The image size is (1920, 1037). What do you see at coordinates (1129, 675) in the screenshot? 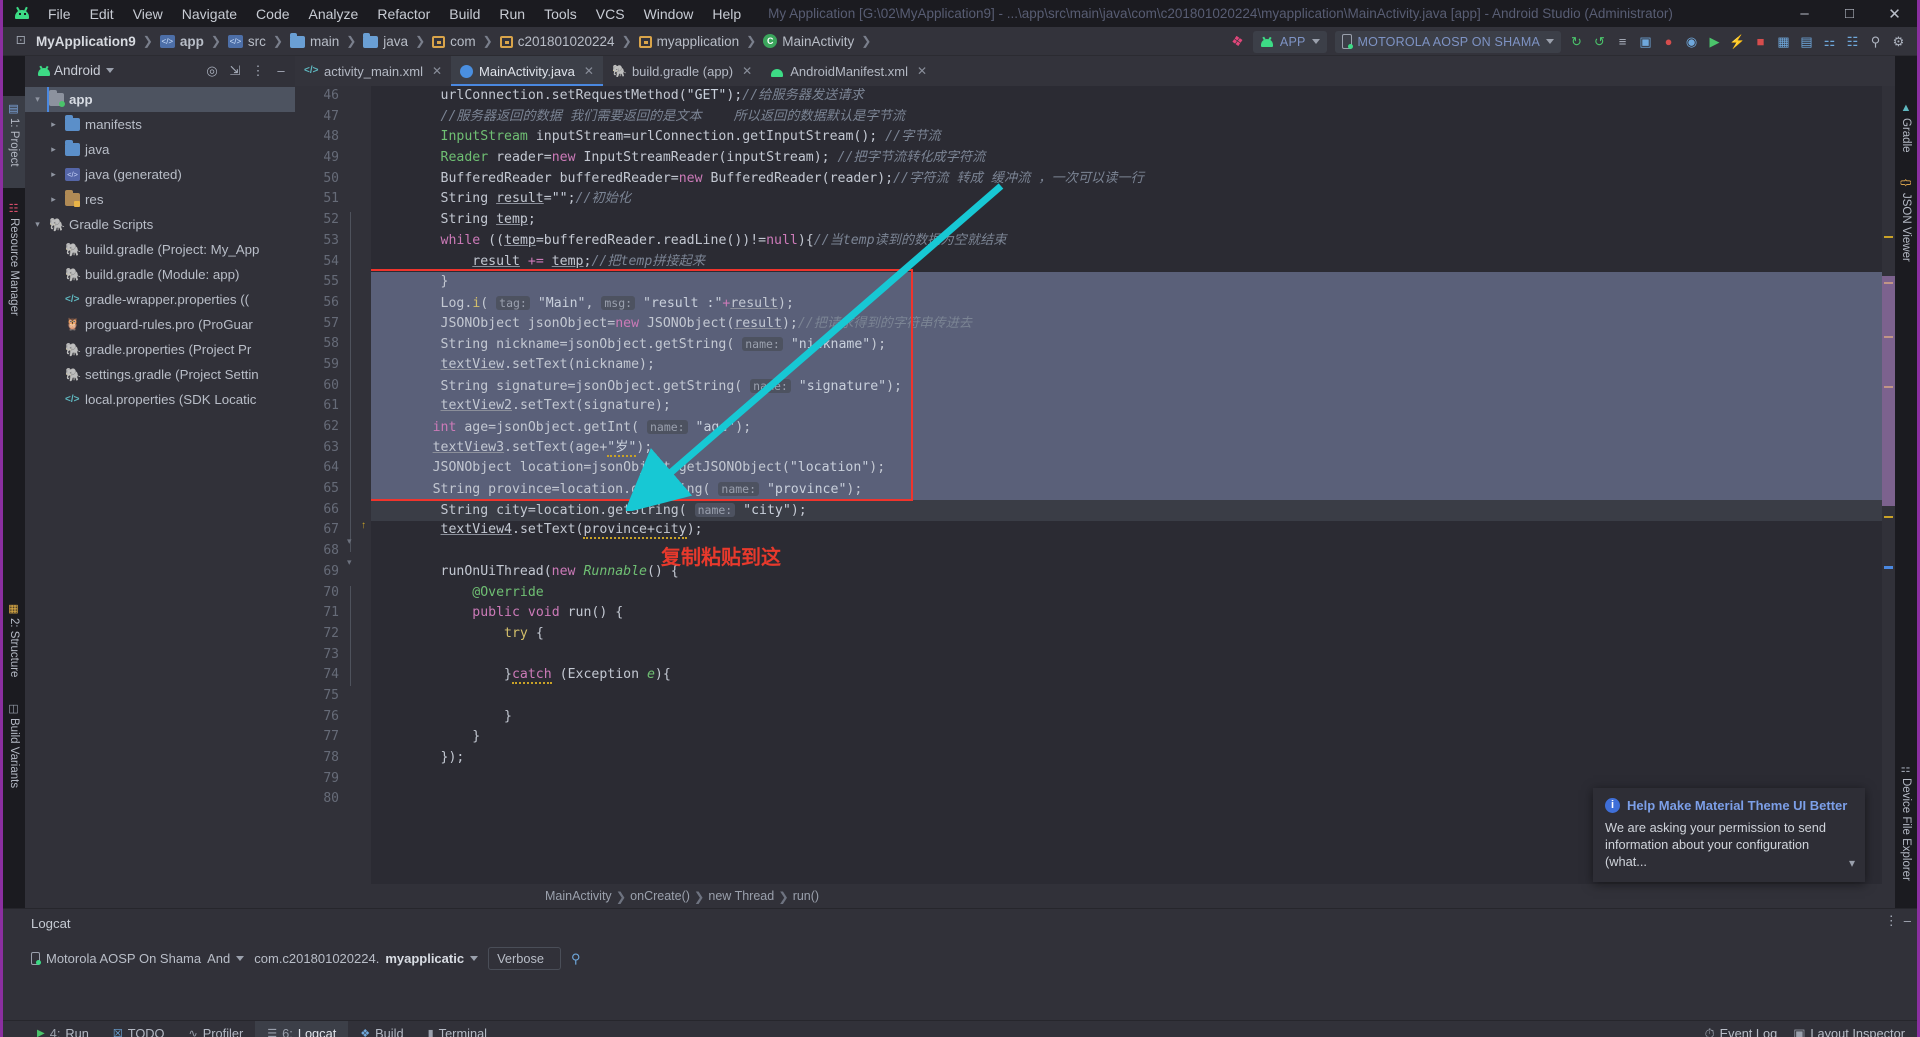
I see `code-line: }catch (Exception e){` at bounding box center [1129, 675].